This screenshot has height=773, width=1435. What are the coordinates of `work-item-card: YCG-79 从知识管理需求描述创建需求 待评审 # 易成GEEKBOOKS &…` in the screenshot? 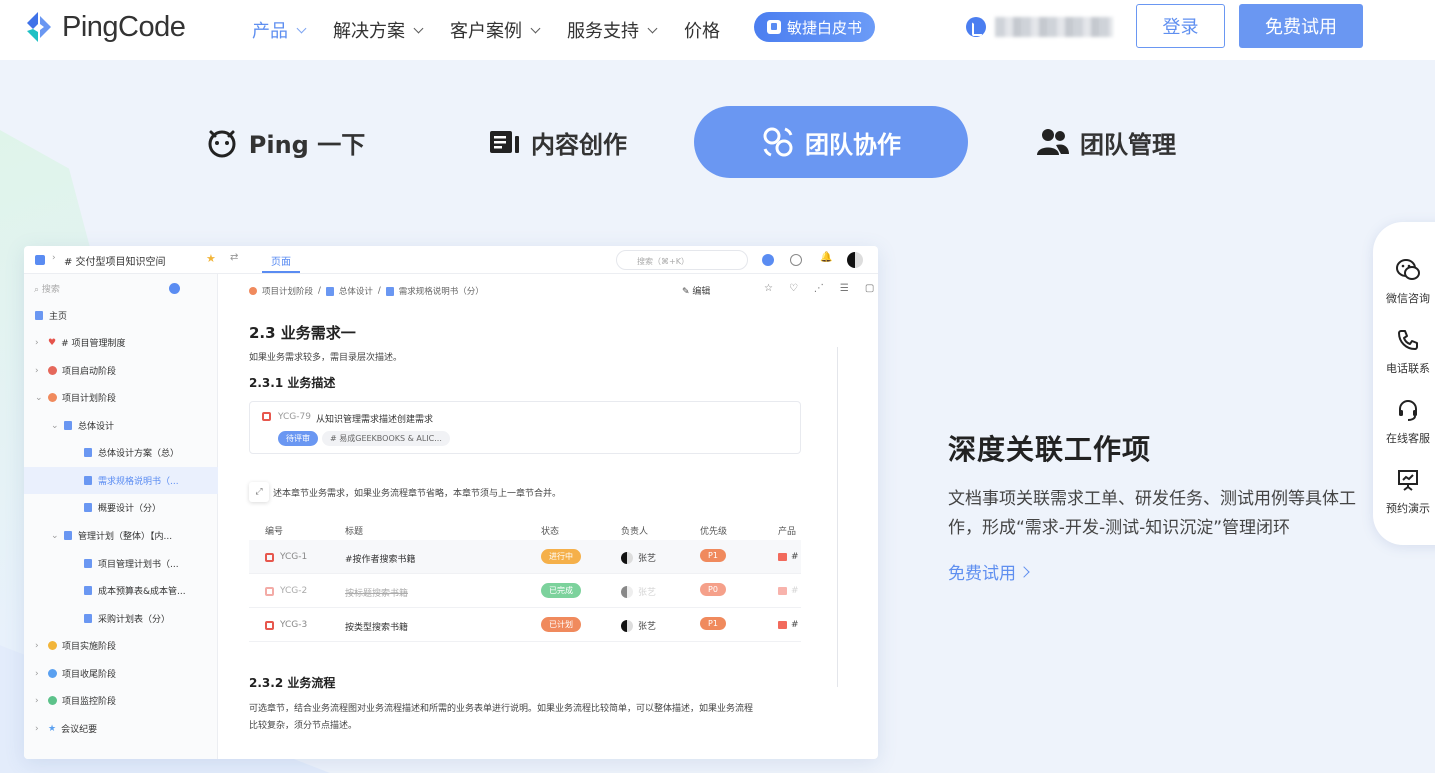 It's located at (525, 427).